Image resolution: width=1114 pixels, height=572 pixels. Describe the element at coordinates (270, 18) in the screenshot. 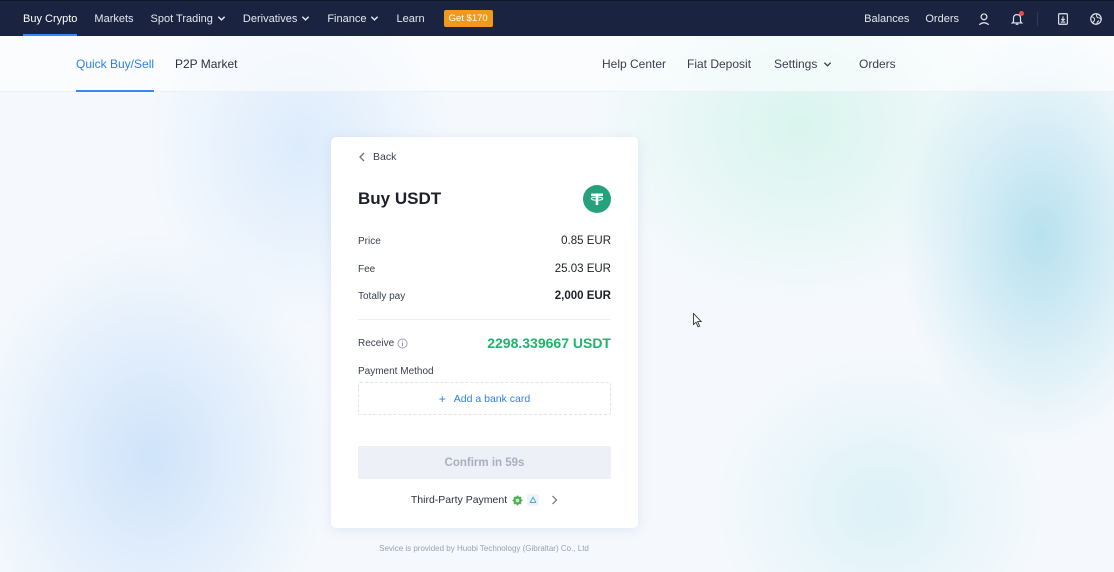

I see `nav-label: Derivatives` at that location.